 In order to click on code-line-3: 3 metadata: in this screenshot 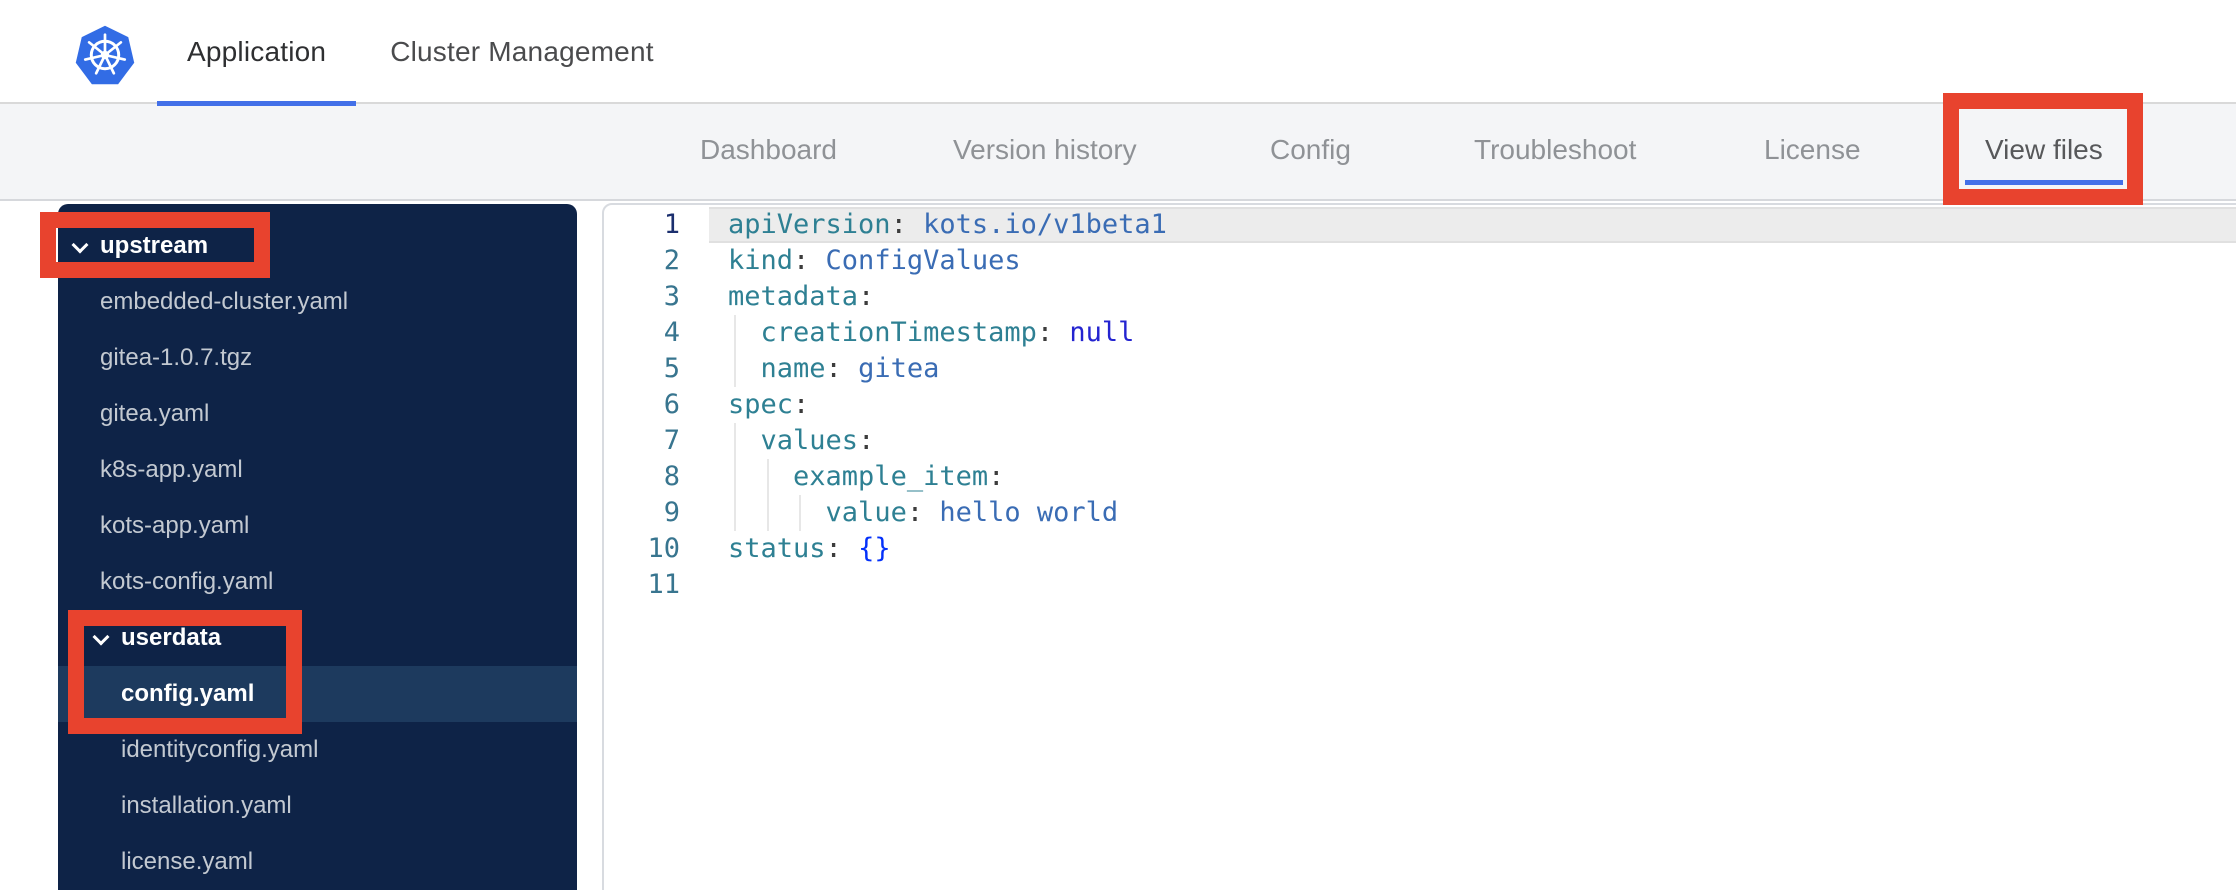, I will do `click(1420, 297)`.